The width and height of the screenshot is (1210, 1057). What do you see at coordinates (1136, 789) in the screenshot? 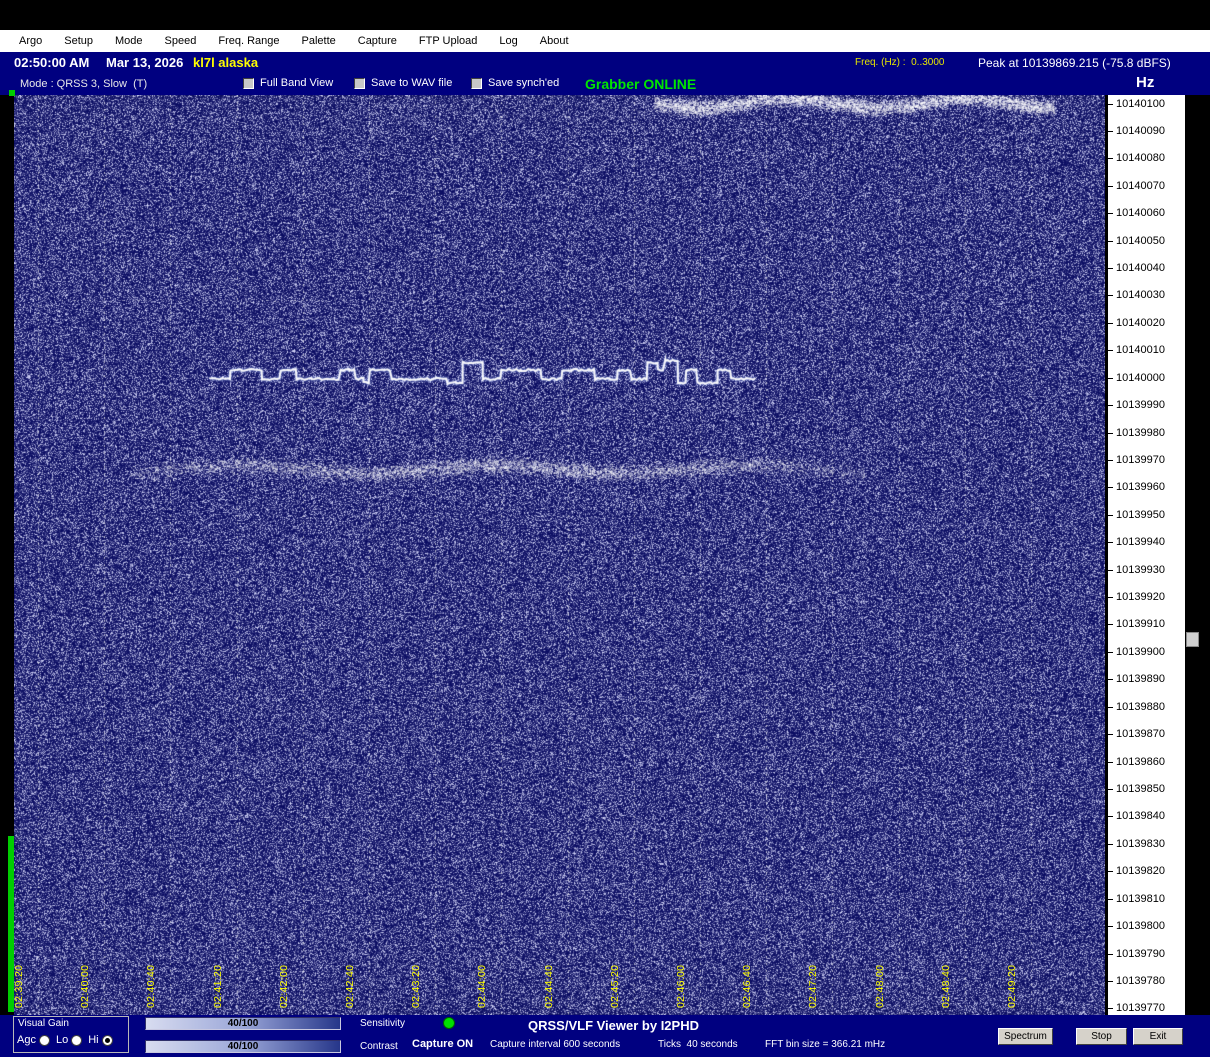
I see `freq-tick-label: 10139850` at bounding box center [1136, 789].